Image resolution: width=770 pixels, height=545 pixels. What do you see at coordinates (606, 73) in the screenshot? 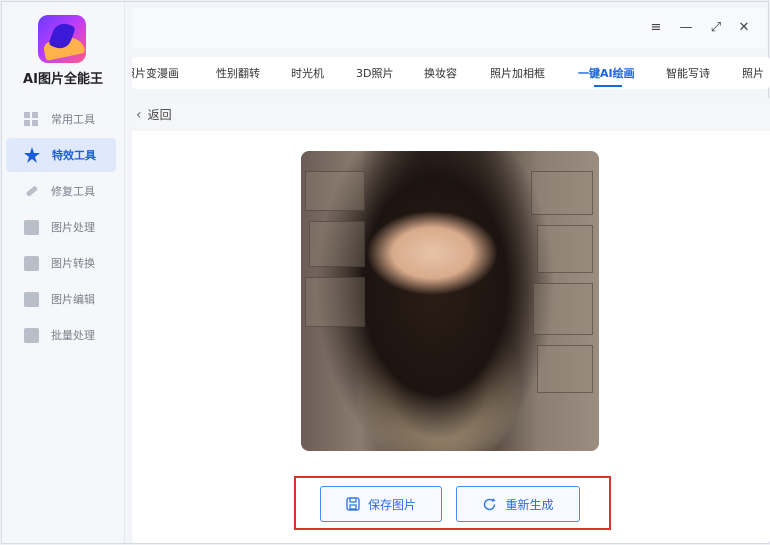
I see `tab-ai-painting: 一键AI绘画` at bounding box center [606, 73].